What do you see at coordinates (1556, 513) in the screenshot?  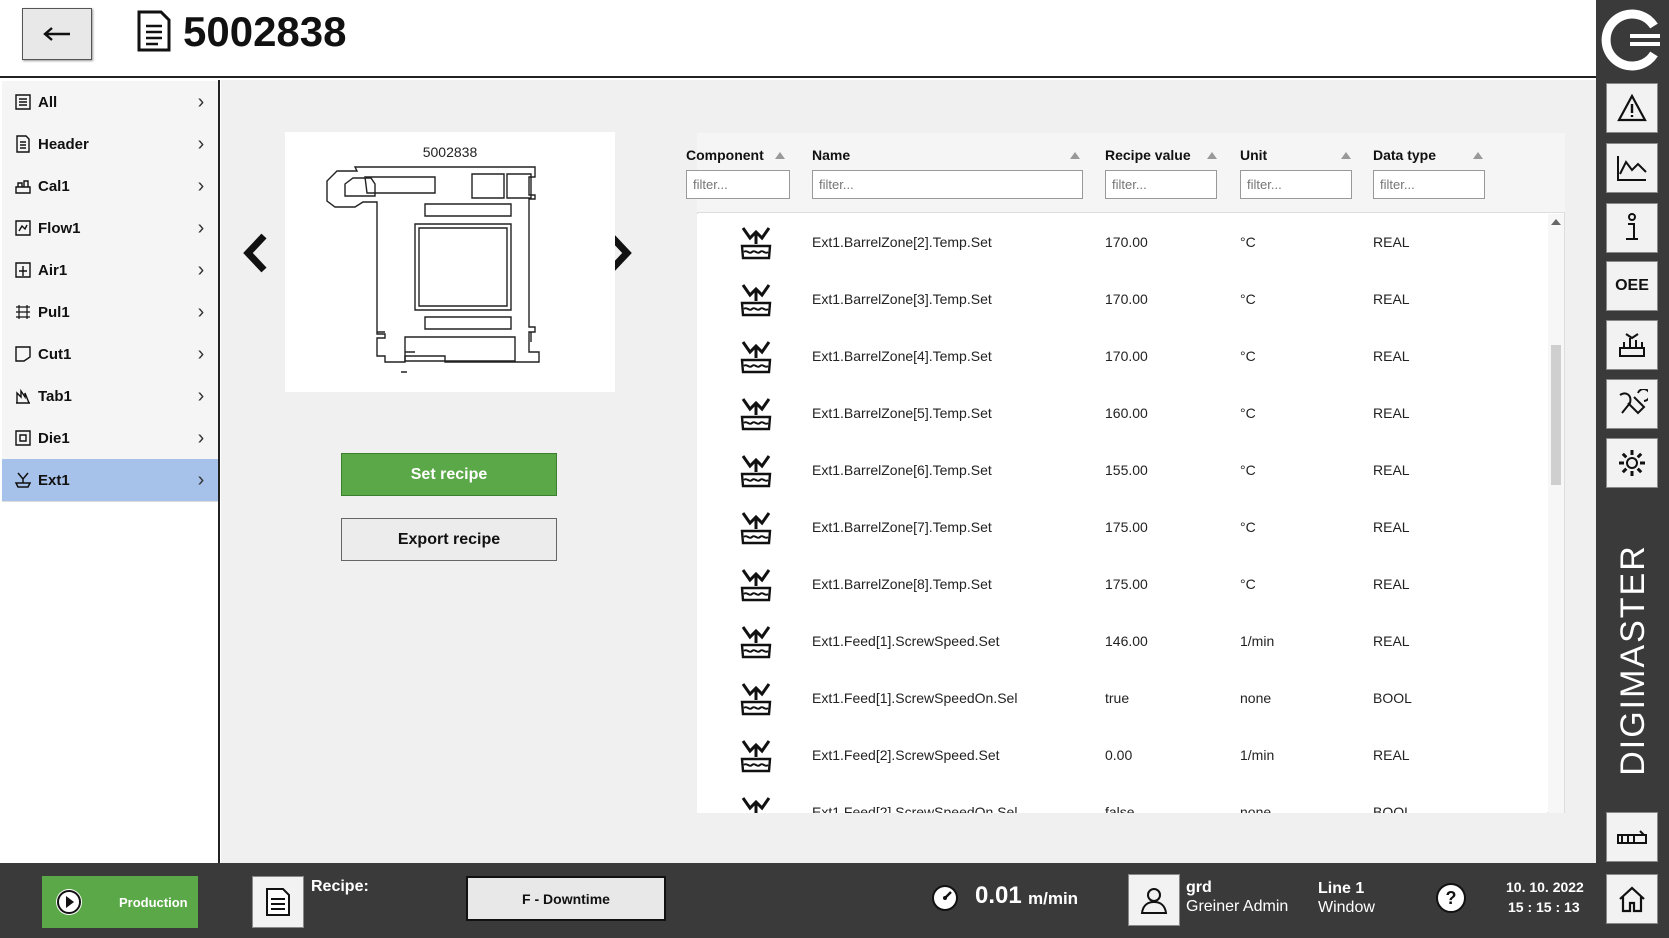 I see `vertical-scrollbar` at bounding box center [1556, 513].